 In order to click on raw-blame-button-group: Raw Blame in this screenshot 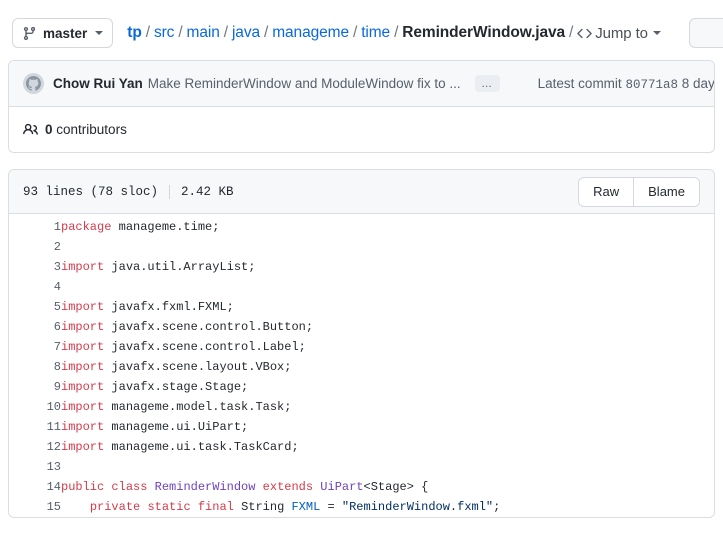, I will do `click(639, 191)`.